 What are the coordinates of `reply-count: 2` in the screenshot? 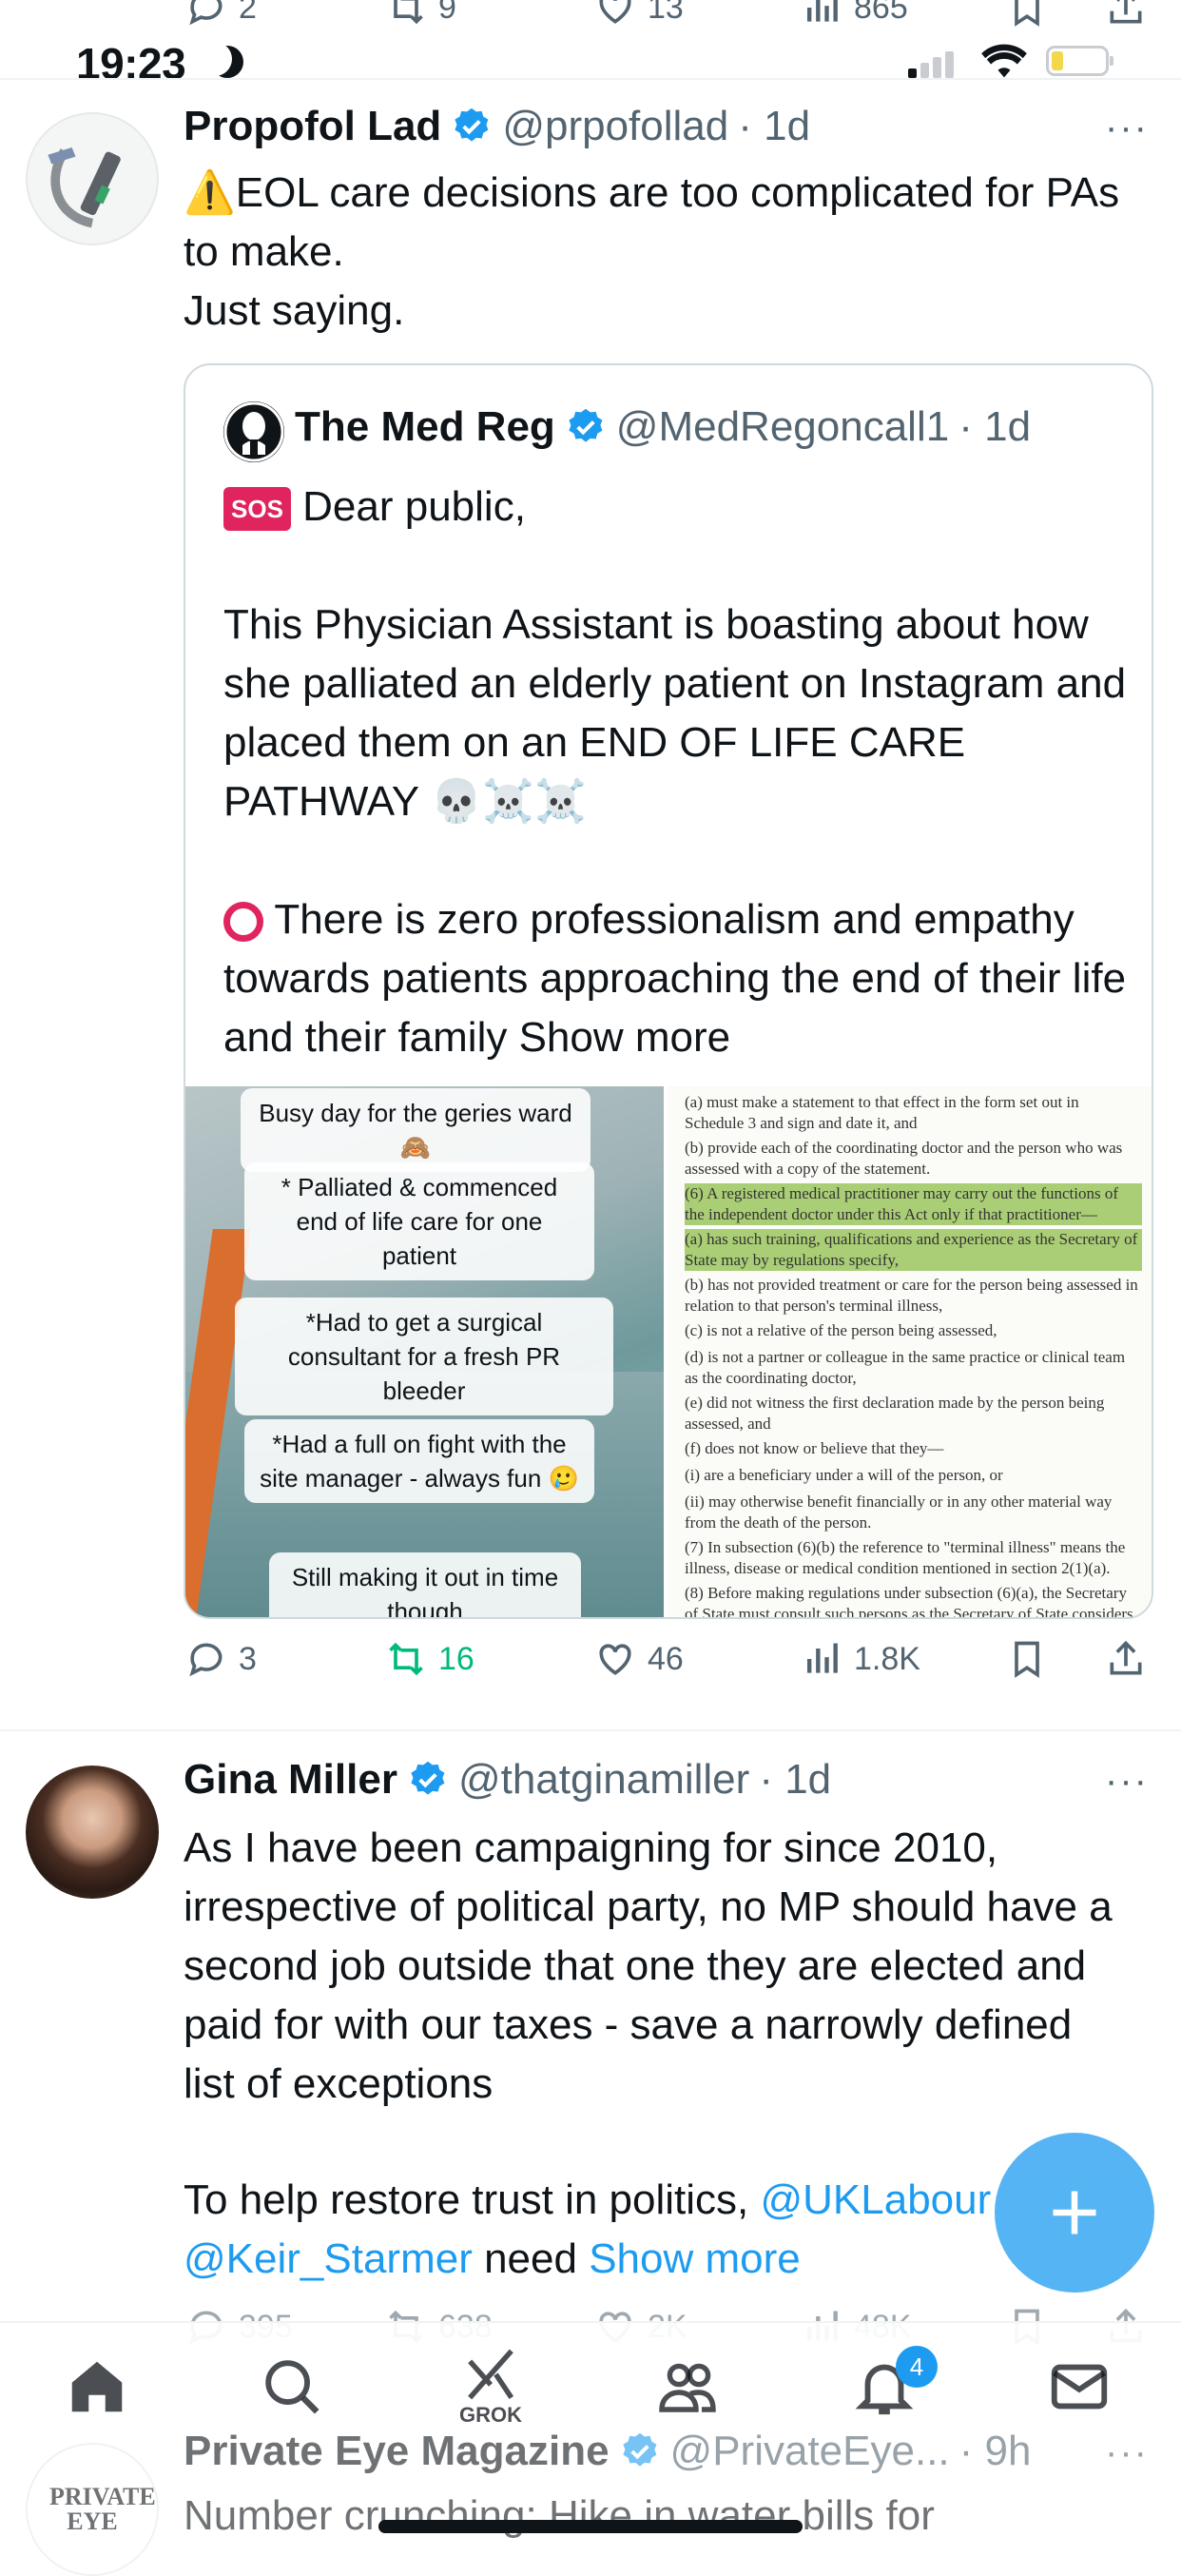 It's located at (248, 13).